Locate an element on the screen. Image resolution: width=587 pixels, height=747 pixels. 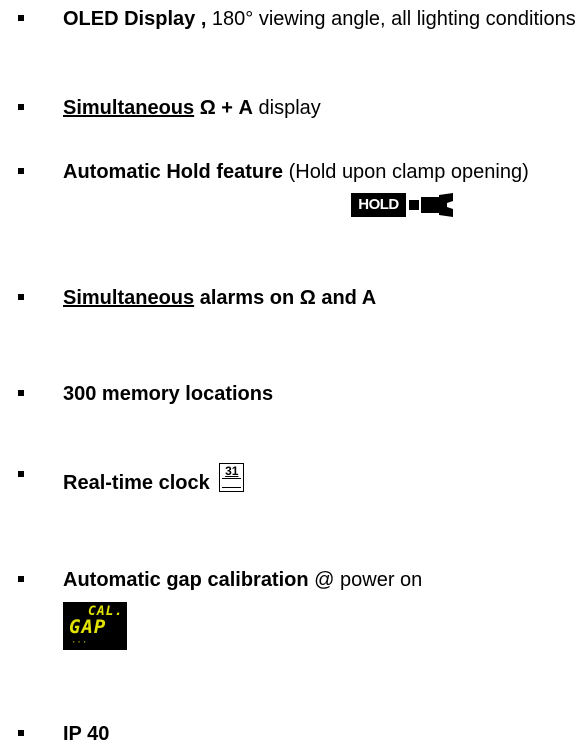
item-text: Simultaneous Ω + A display is located at coordinates (320, 108).